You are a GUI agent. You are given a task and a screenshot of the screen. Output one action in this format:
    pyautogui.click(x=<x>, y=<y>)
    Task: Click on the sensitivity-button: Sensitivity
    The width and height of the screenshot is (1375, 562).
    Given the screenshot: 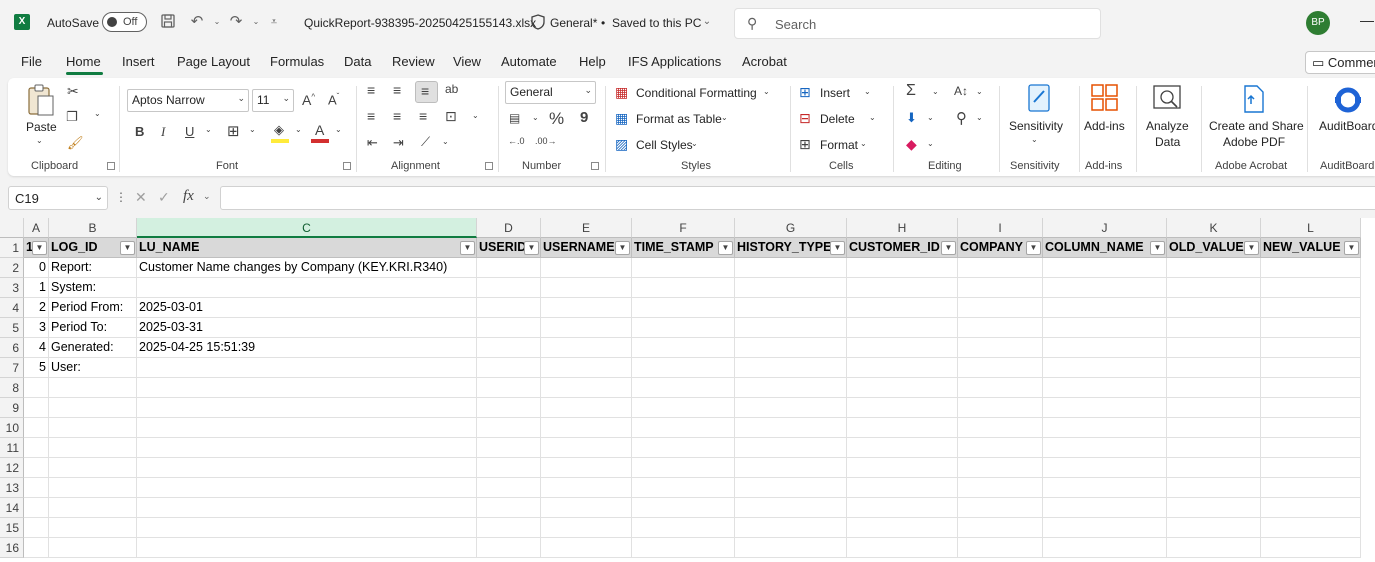 What is the action you would take?
    pyautogui.click(x=1036, y=126)
    